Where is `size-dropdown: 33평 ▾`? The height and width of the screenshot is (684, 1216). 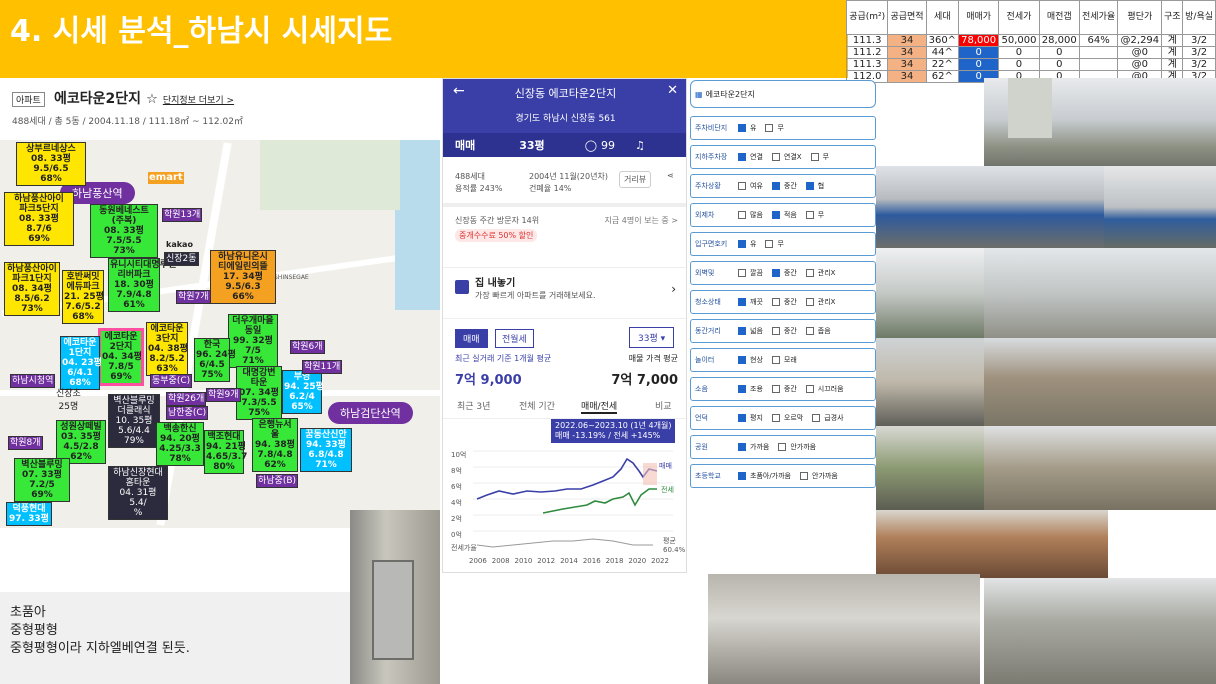
size-dropdown: 33평 ▾ is located at coordinates (652, 337).